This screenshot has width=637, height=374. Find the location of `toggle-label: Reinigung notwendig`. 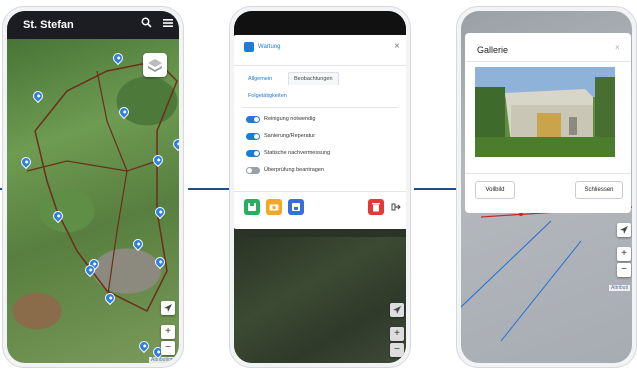

toggle-label: Reinigung notwendig is located at coordinates (290, 119).